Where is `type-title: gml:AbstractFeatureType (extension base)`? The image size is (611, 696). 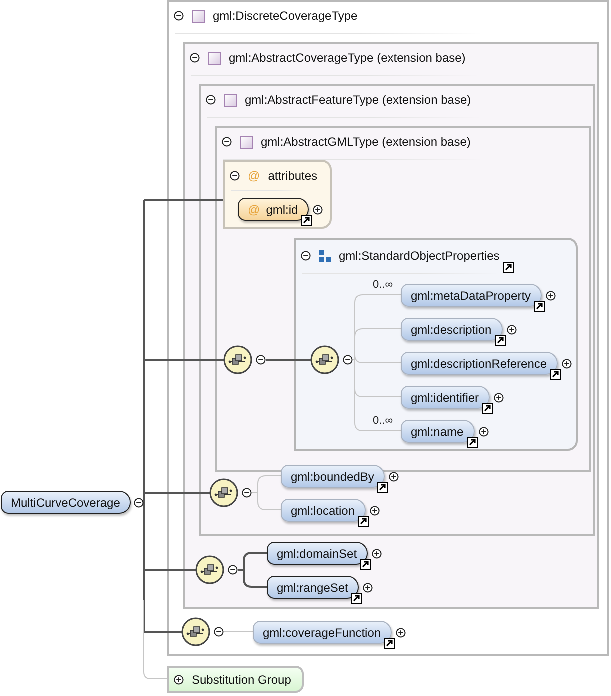
type-title: gml:AbstractFeatureType (extension base) is located at coordinates (358, 100).